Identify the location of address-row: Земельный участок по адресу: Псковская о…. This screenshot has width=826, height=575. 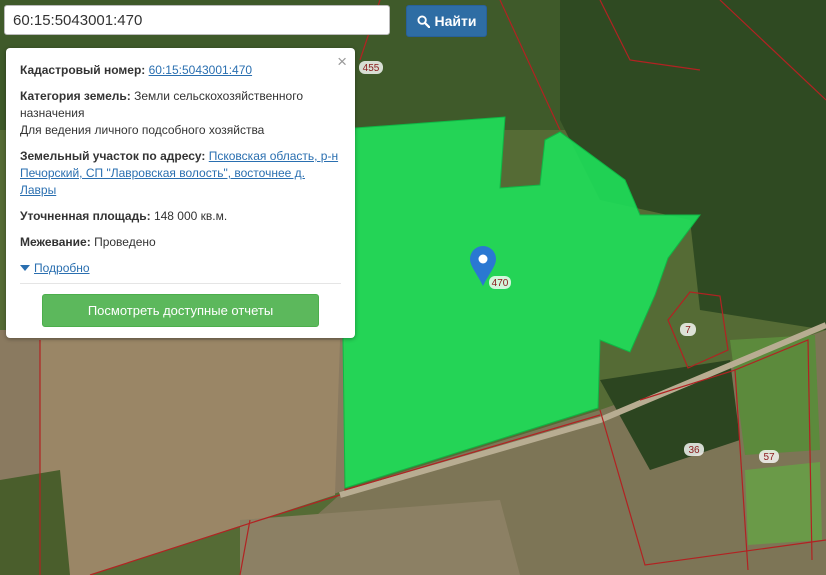
(180, 173).